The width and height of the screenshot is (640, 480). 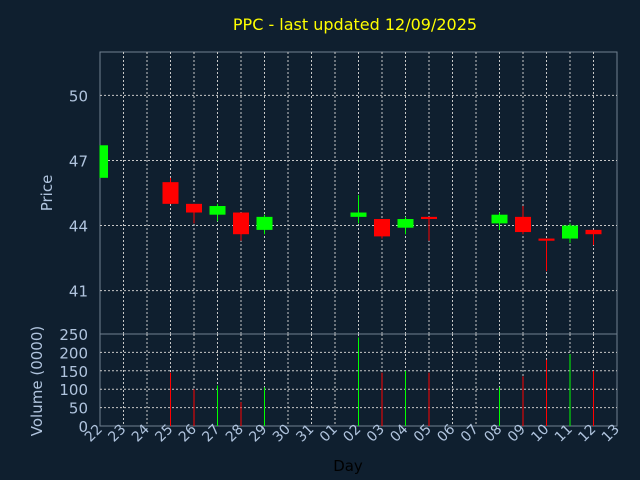 What do you see at coordinates (355, 24) in the screenshot?
I see `chart-title: PPC - last updated 12/09/2025` at bounding box center [355, 24].